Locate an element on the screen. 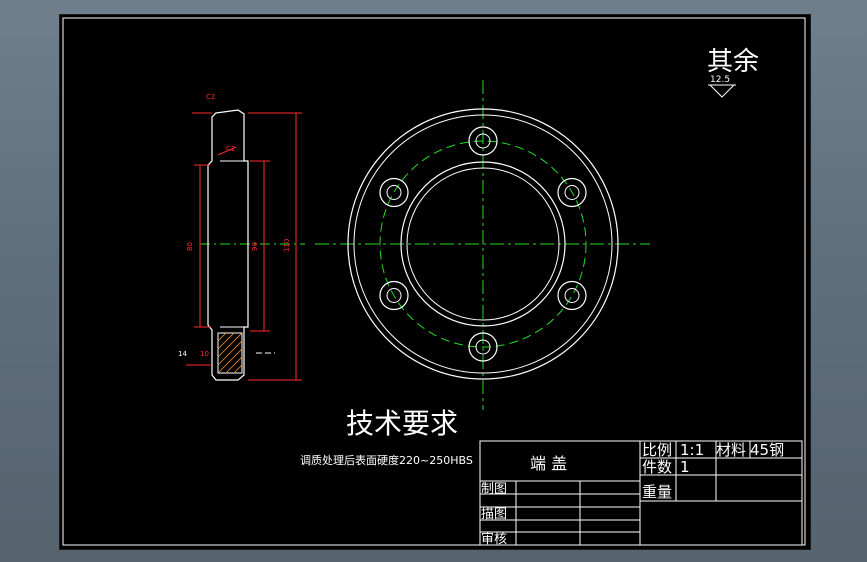 The width and height of the screenshot is (867, 562). roughness-symbol-icon is located at coordinates (722, 91).